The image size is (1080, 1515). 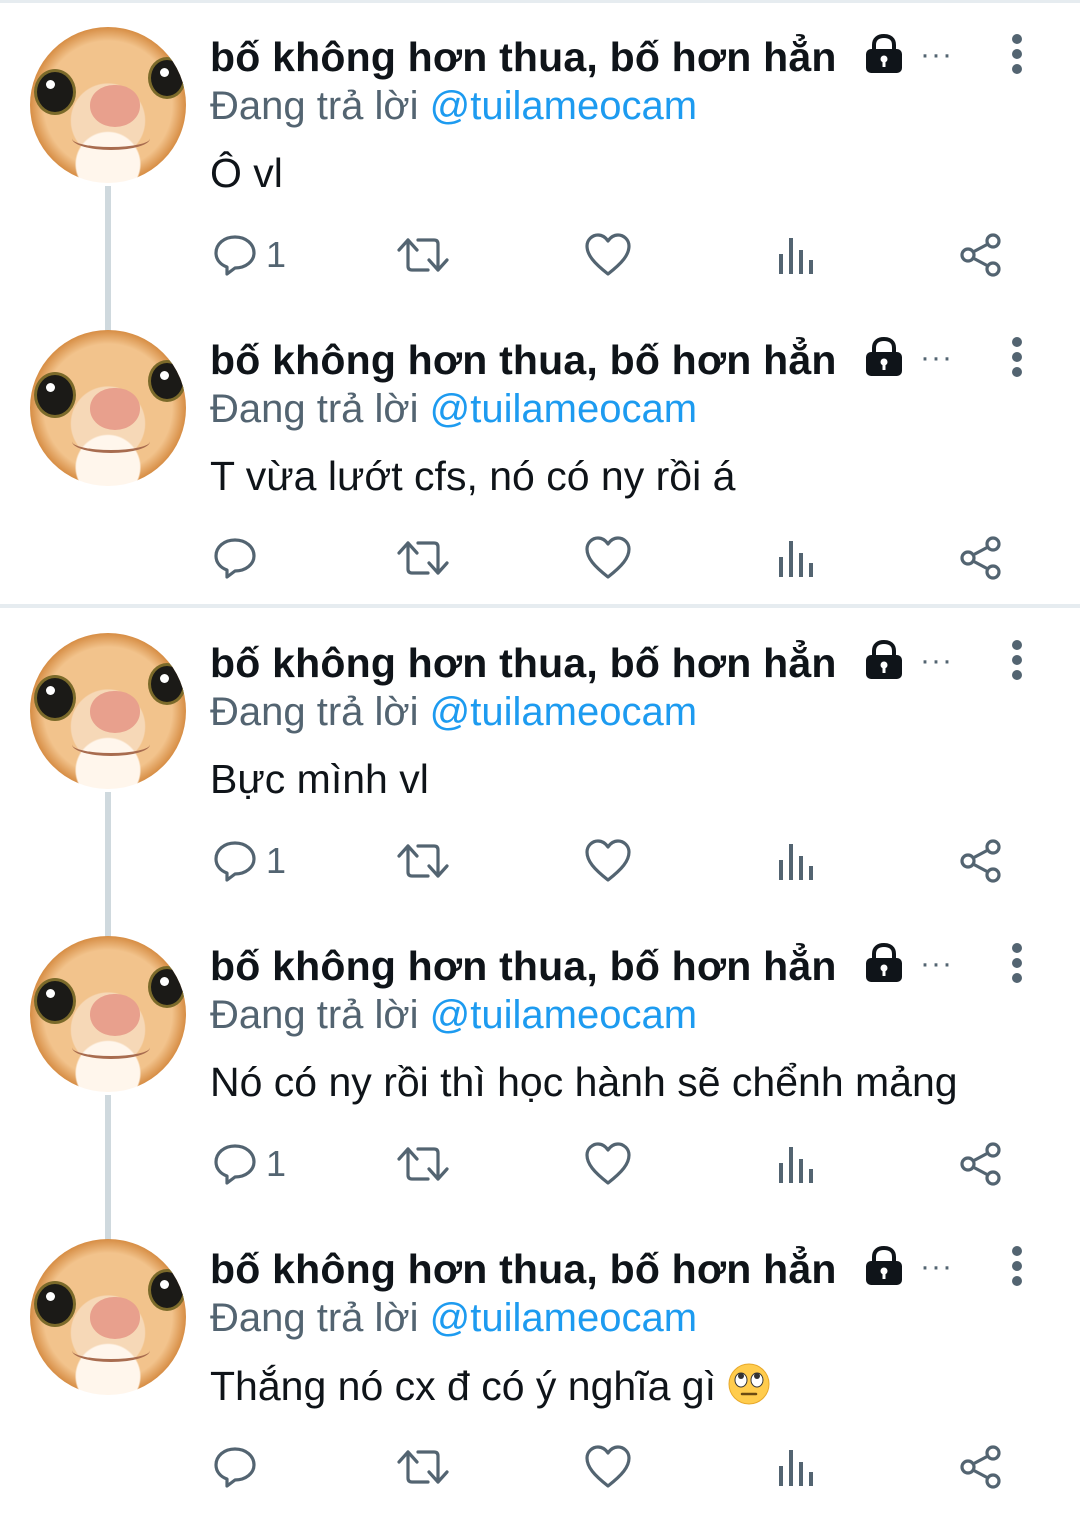 What do you see at coordinates (540, 1469) in the screenshot?
I see `tweet-actions` at bounding box center [540, 1469].